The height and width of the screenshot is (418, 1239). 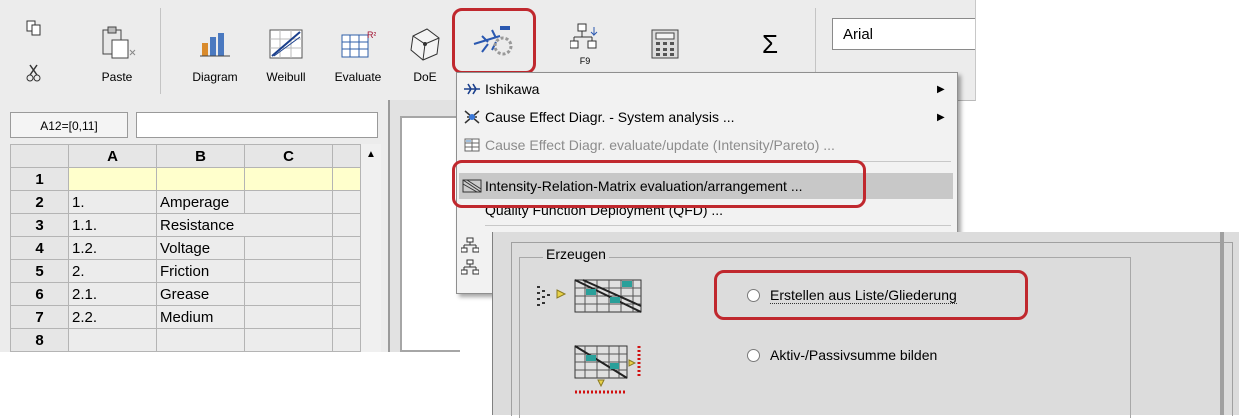 I want to click on scroll-up-arrow-icon: ▲, so click(x=371, y=155).